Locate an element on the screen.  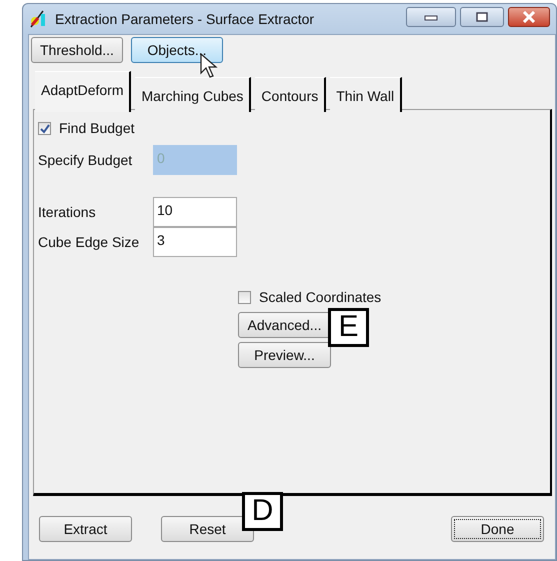
input-field: 3 is located at coordinates (195, 242).